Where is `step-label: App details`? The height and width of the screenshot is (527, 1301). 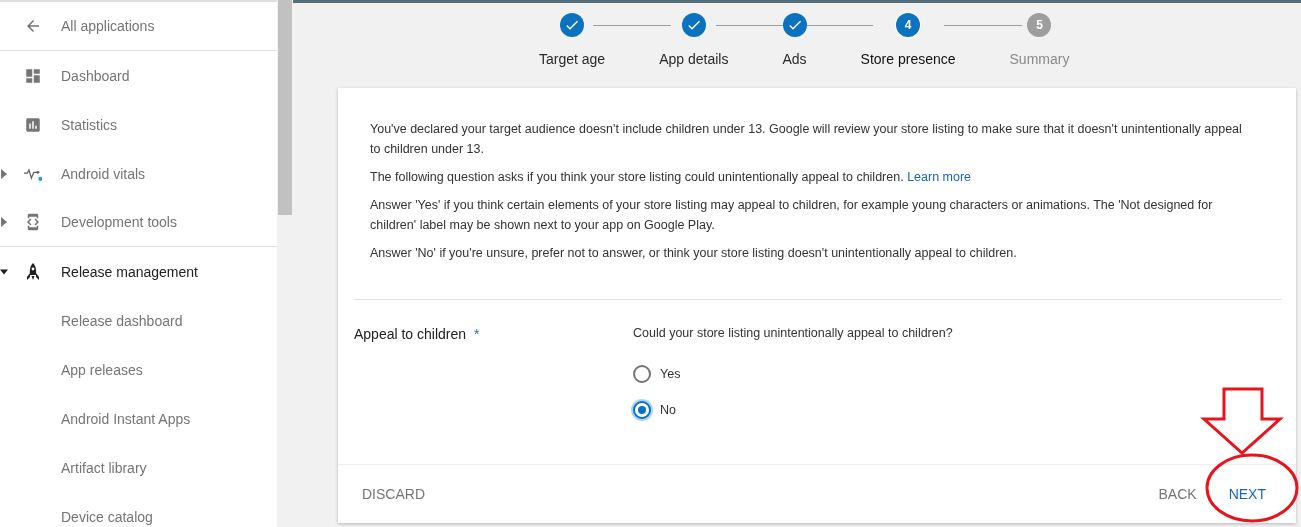
step-label: App details is located at coordinates (694, 59).